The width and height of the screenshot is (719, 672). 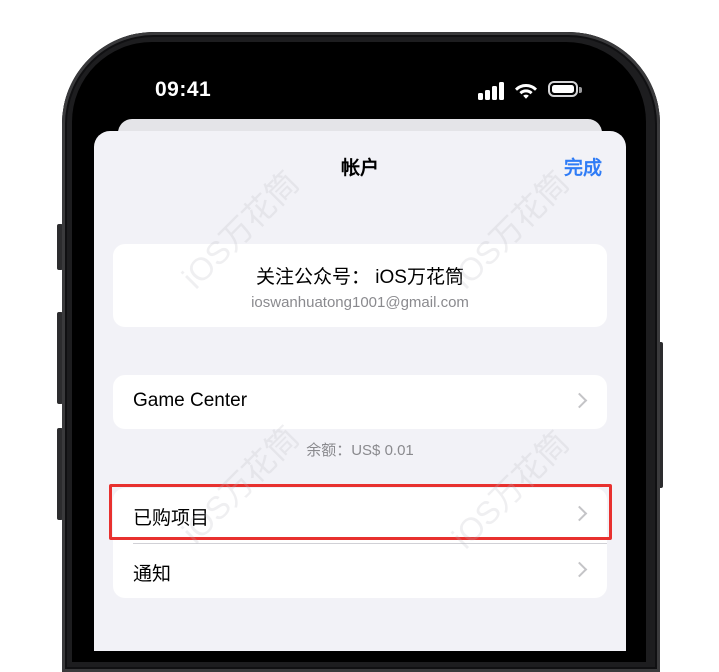 What do you see at coordinates (359, 168) in the screenshot?
I see `sheet-title: 帐户` at bounding box center [359, 168].